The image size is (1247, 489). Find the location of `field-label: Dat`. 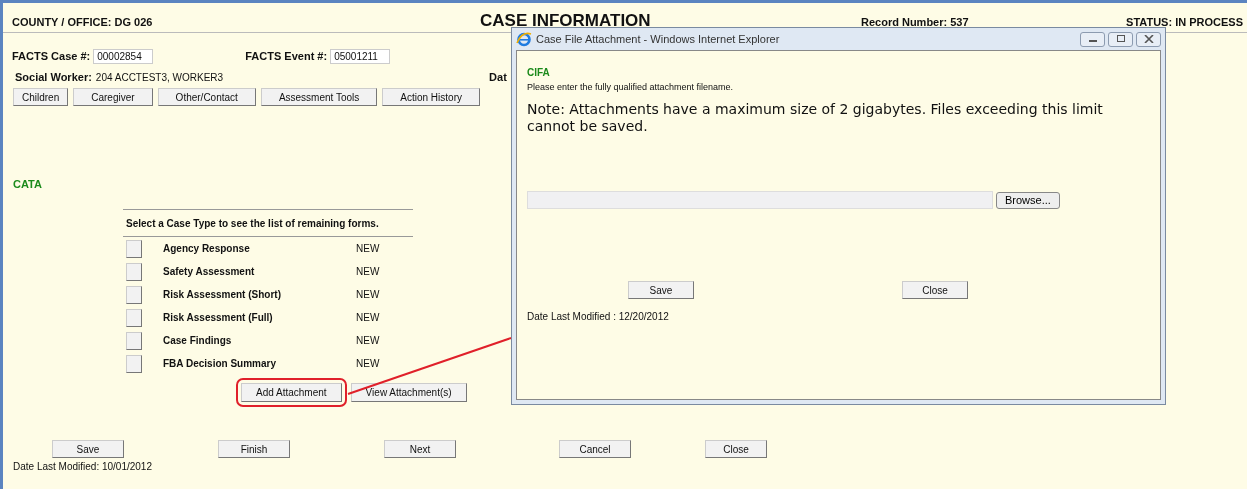

field-label: Dat is located at coordinates (498, 77).